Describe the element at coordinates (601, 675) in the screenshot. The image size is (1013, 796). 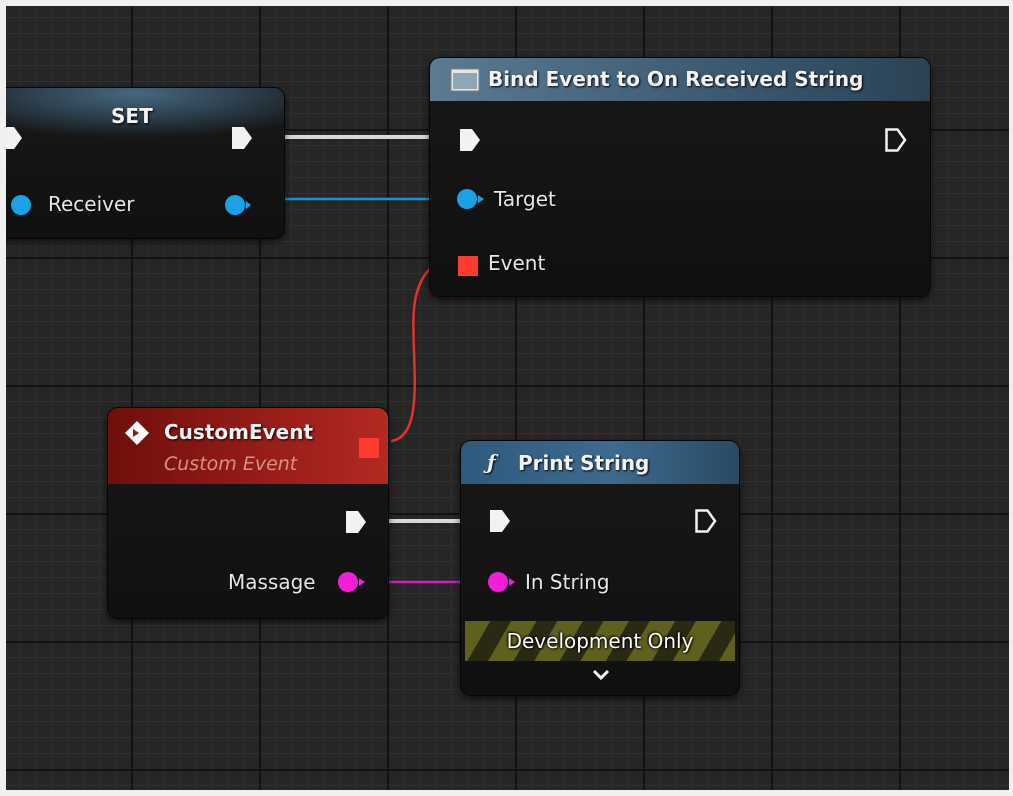
I see `chevron-down-icon` at that location.